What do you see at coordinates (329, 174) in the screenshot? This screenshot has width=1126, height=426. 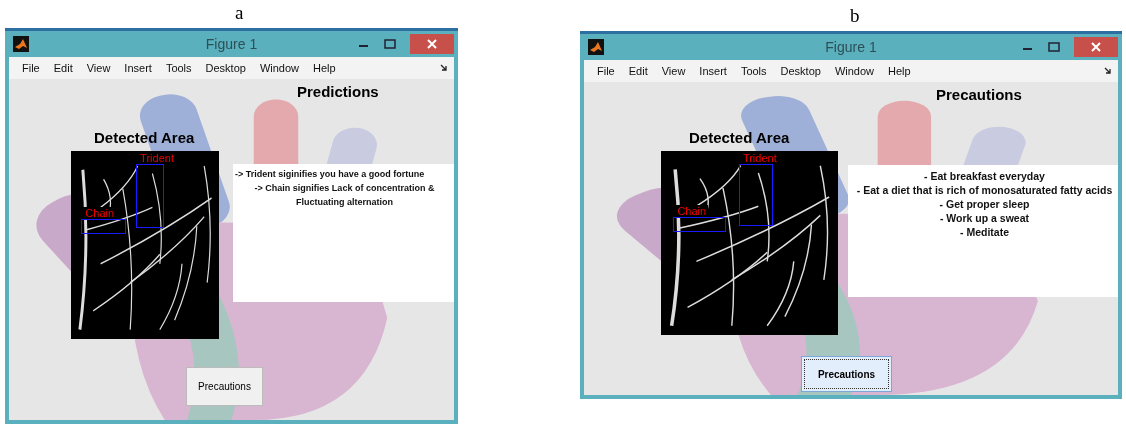 I see `text-line: -> Trident siginifies you have a good fortune` at bounding box center [329, 174].